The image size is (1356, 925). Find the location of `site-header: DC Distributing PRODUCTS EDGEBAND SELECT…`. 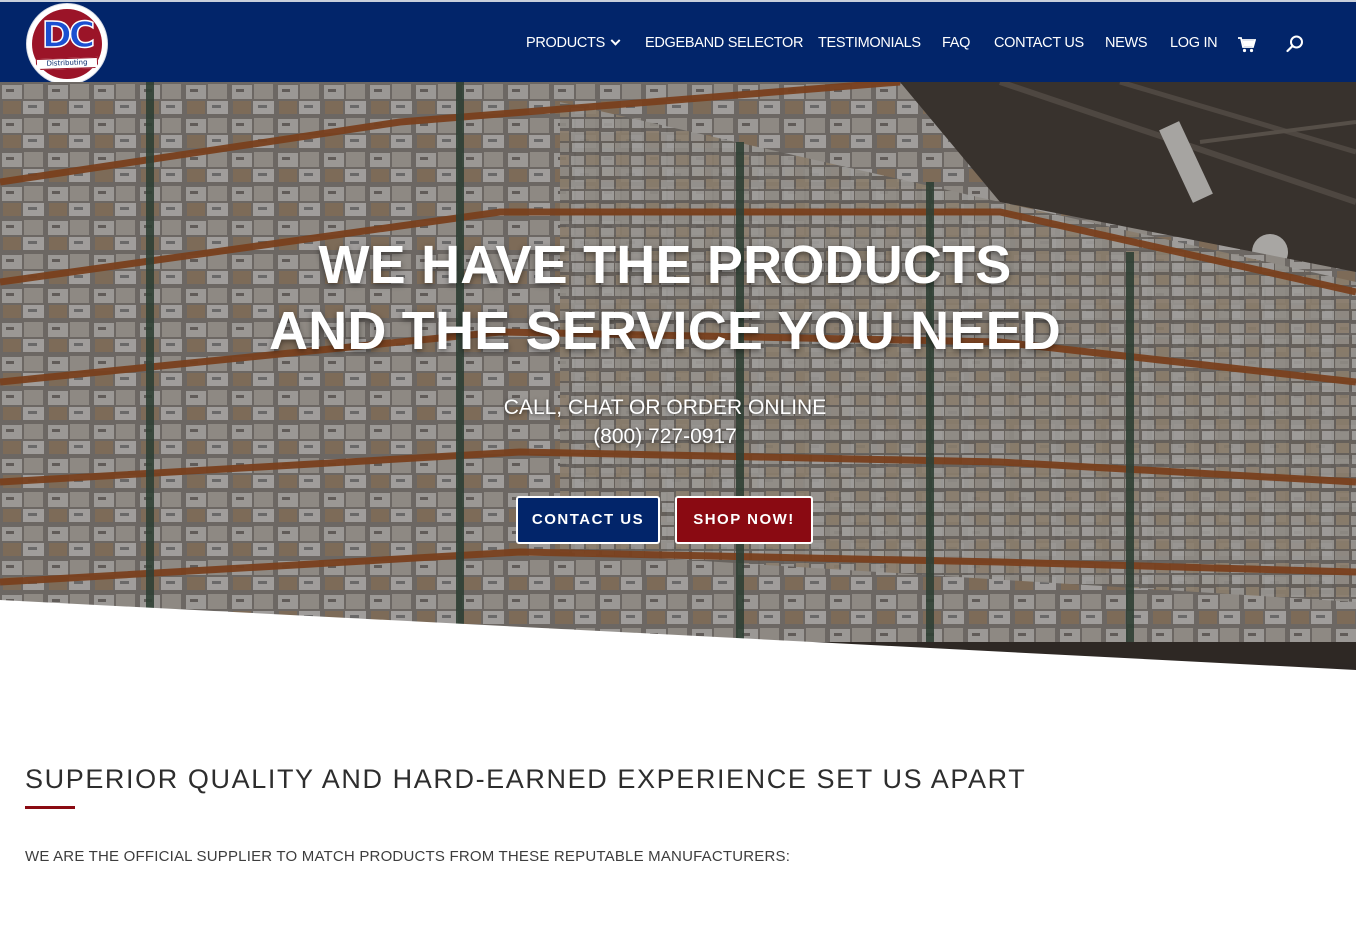

site-header: DC Distributing PRODUCTS EDGEBAND SELECT… is located at coordinates (678, 42).